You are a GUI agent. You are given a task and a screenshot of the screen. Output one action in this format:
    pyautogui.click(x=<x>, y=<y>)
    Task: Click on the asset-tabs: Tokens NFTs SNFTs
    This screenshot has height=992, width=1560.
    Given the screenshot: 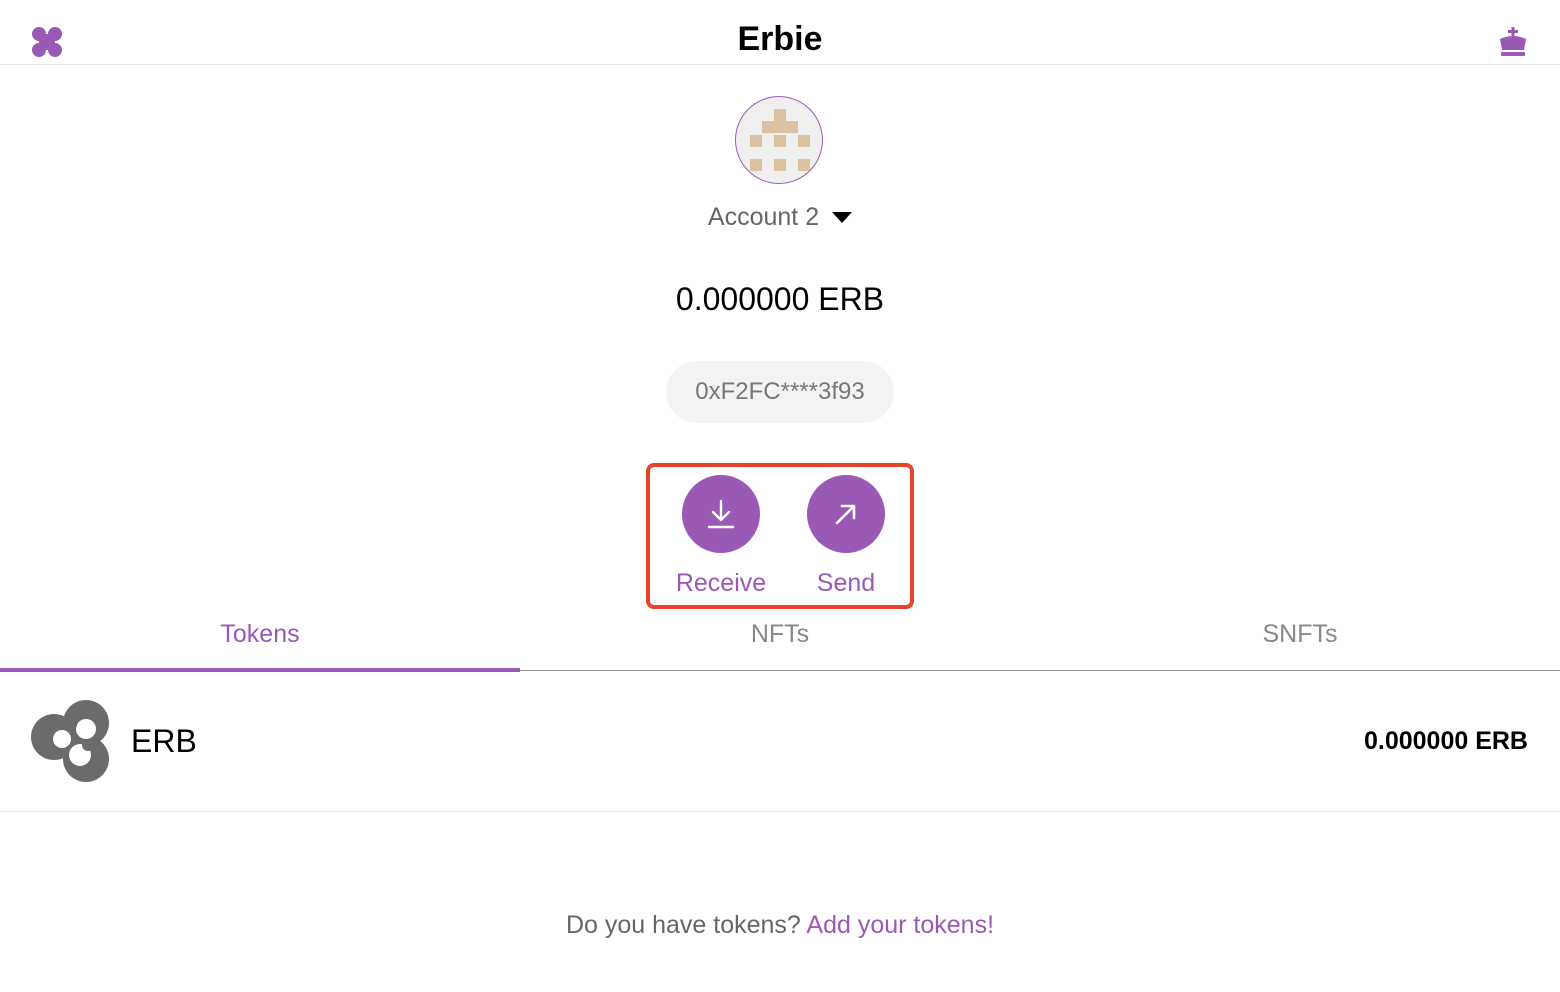 What is the action you would take?
    pyautogui.click(x=780, y=636)
    